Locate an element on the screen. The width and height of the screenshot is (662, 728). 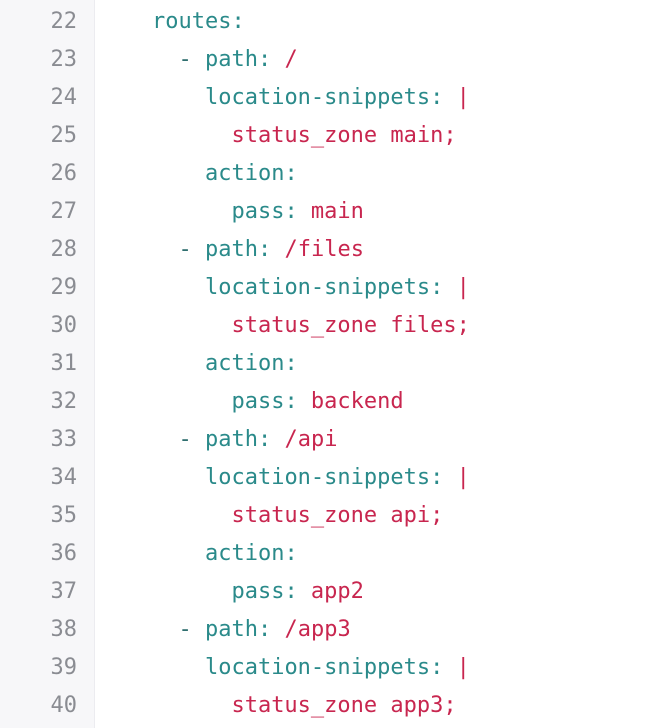
yaml-value: backend is located at coordinates (350, 401).